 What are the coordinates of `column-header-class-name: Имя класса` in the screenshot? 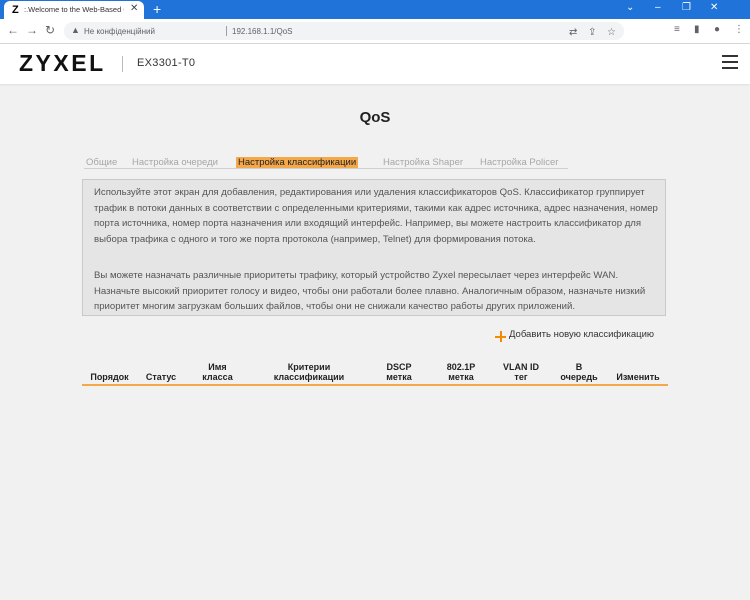 It's located at (217, 372).